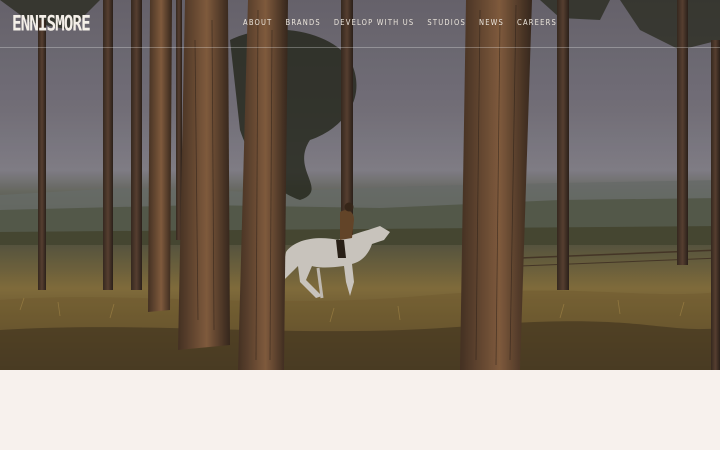 This screenshot has height=450, width=720. Describe the element at coordinates (360, 47) in the screenshot. I see `nav-divider` at that location.